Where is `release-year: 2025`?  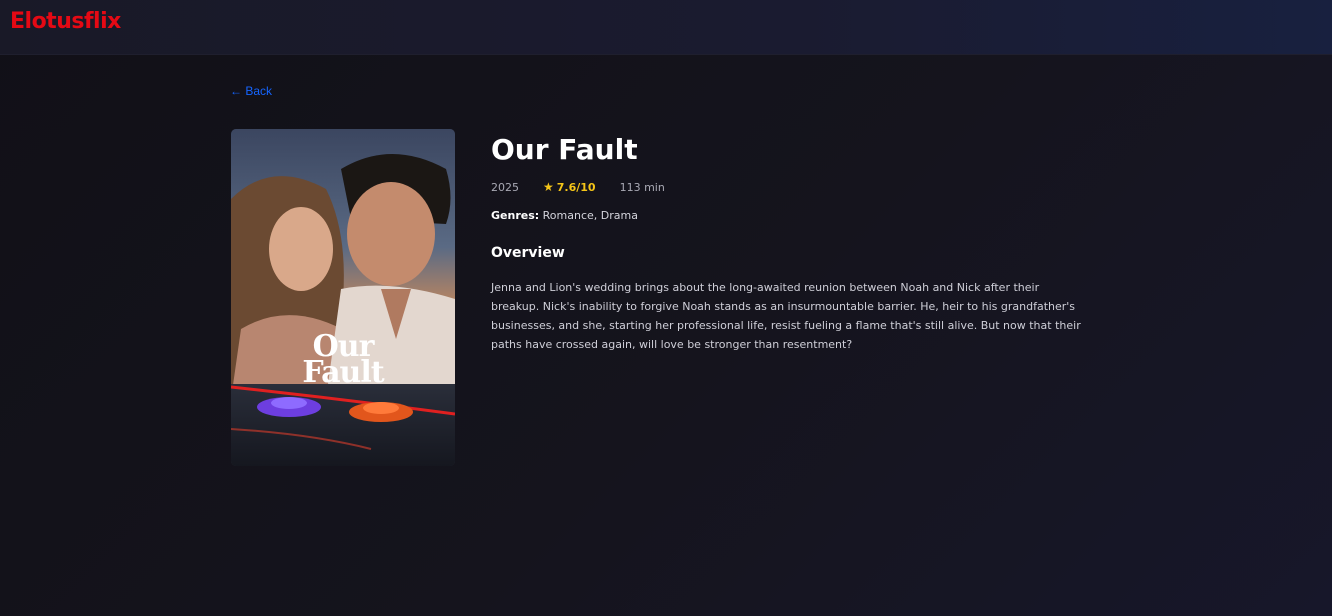
release-year: 2025 is located at coordinates (505, 187).